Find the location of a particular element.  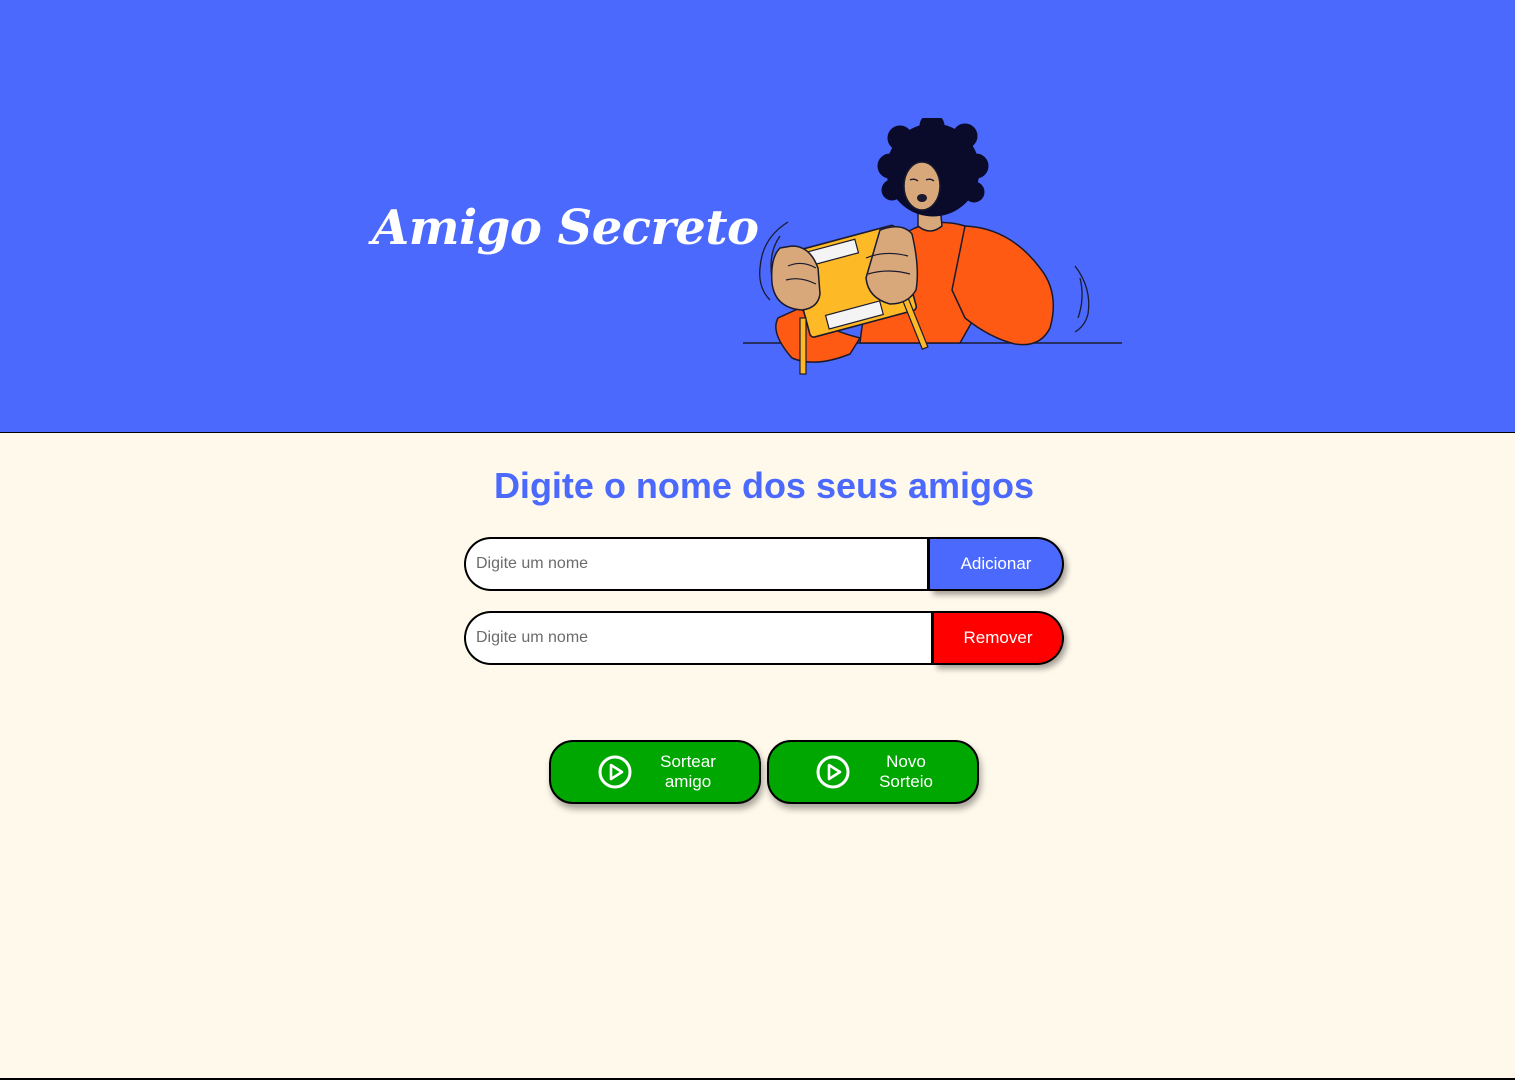

draw-friend-button: Sortear amigo is located at coordinates (655, 772).